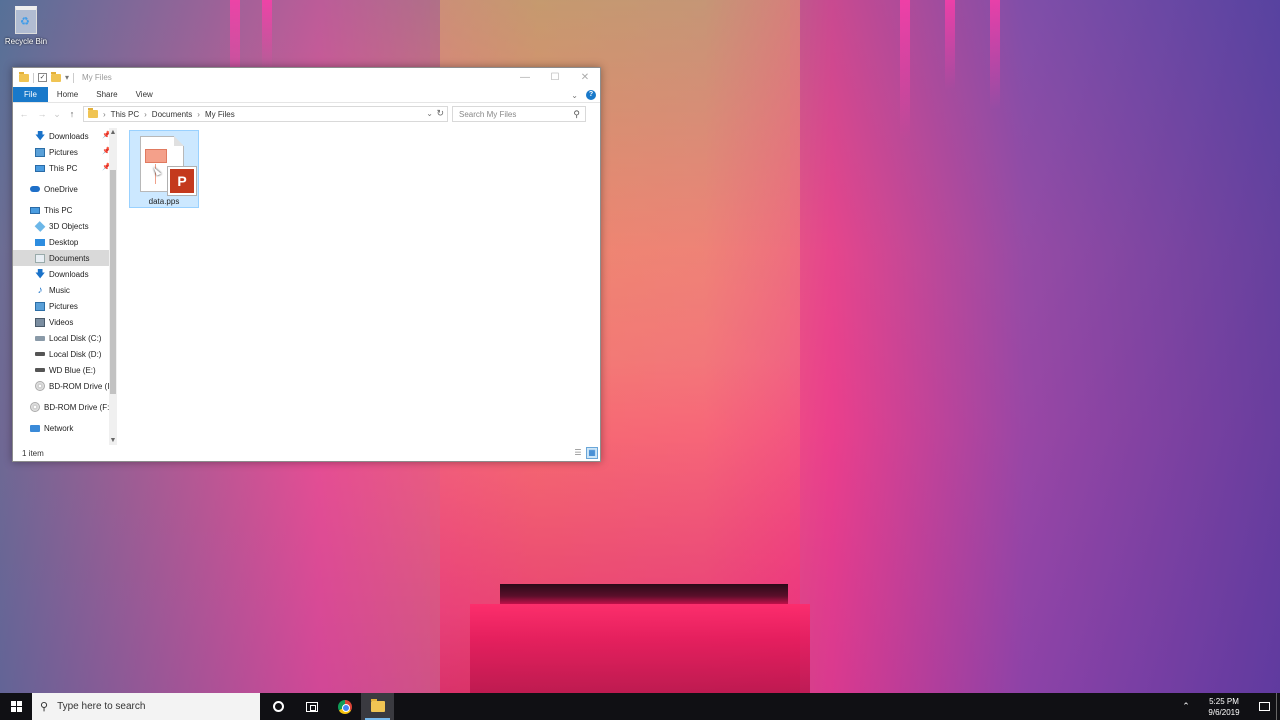  I want to click on file-name-label: data.pps, so click(164, 201).